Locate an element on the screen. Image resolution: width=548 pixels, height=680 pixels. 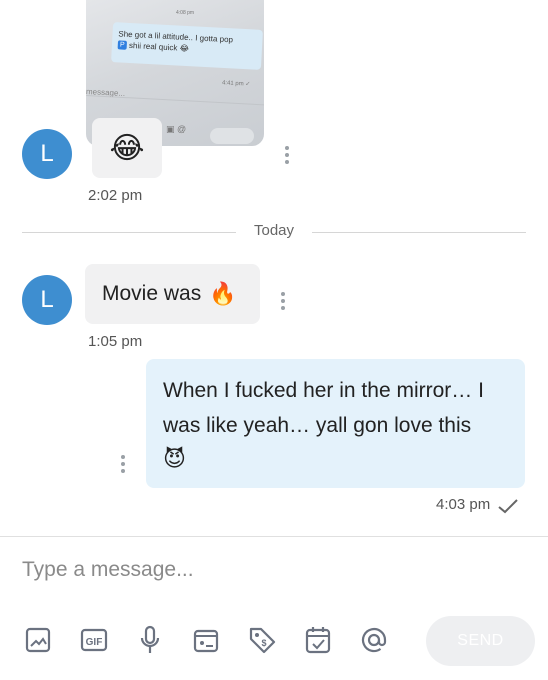
message-time: 1:05 pm is located at coordinates (115, 341).